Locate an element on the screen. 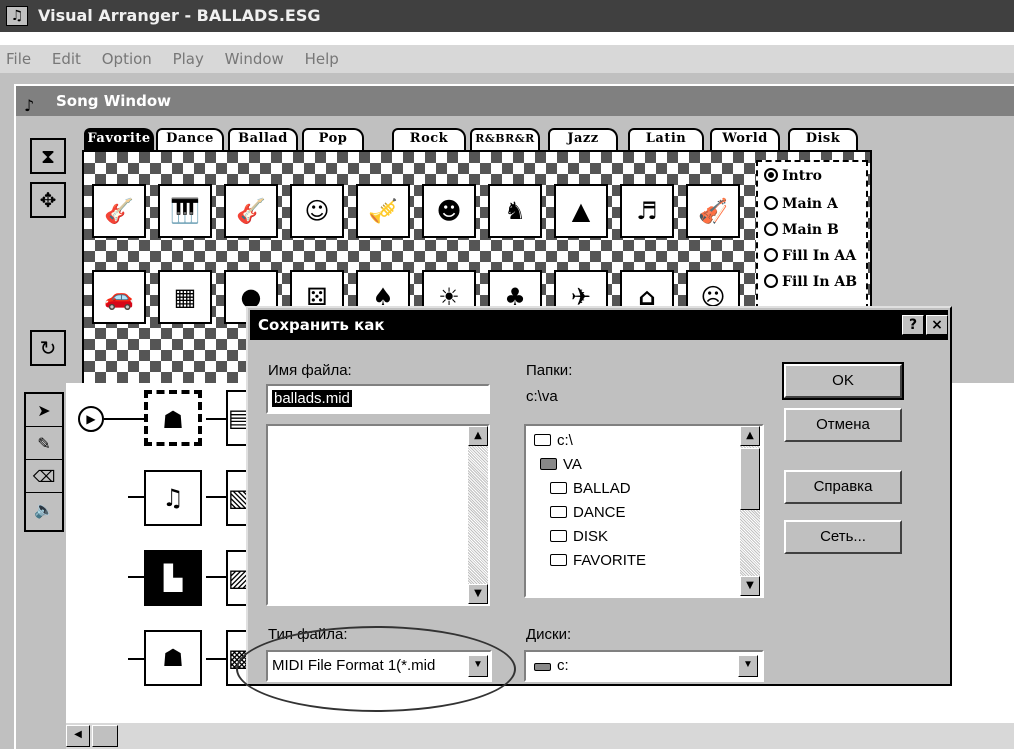  filename-input: ballads.mid is located at coordinates (378, 399).